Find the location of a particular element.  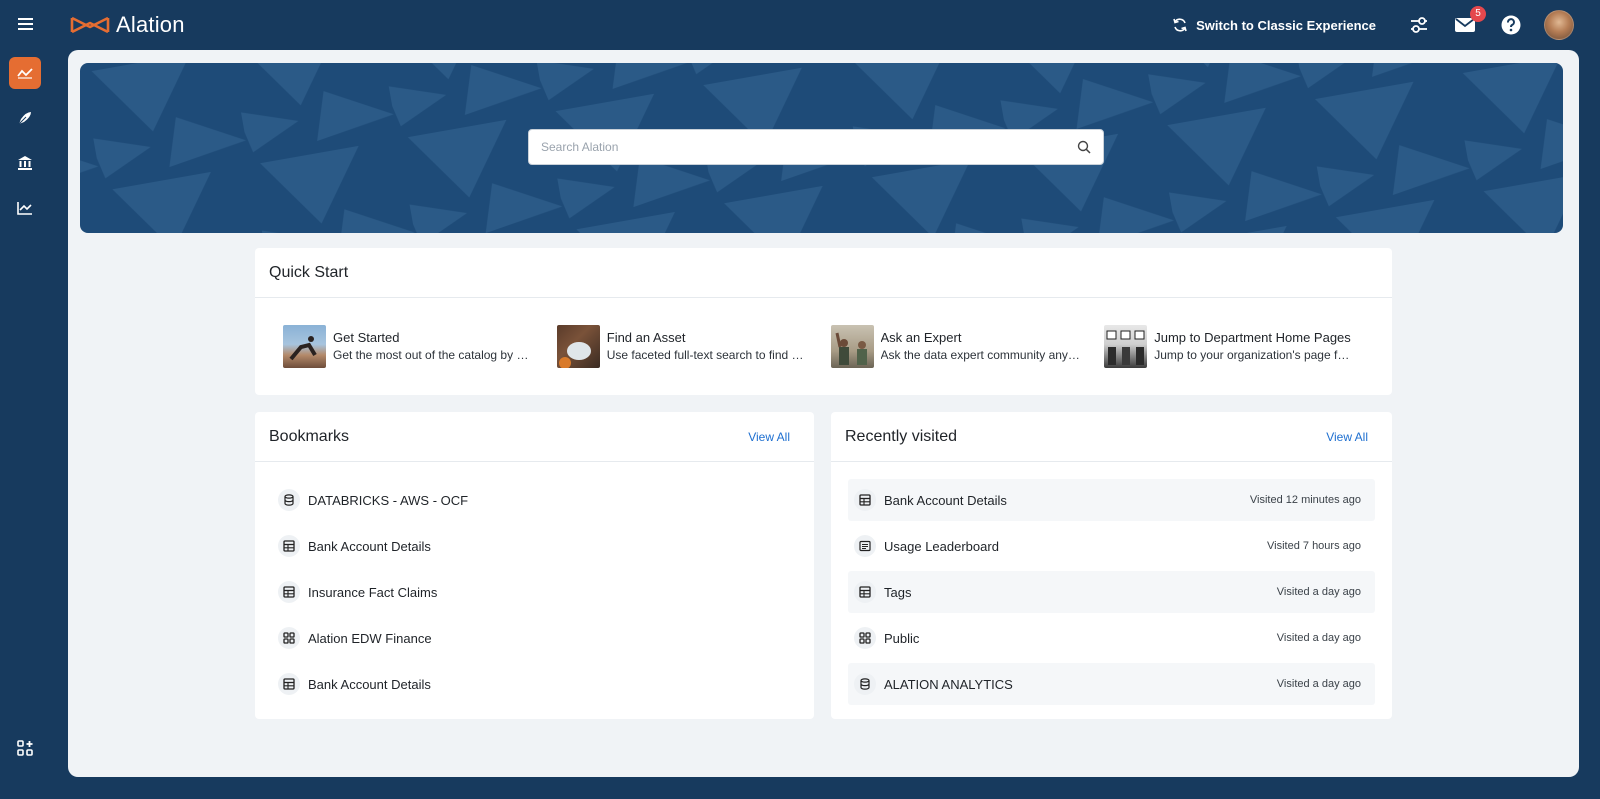

bookmark-item: DATABRICKS - AWS - OCF is located at coordinates (534, 500).